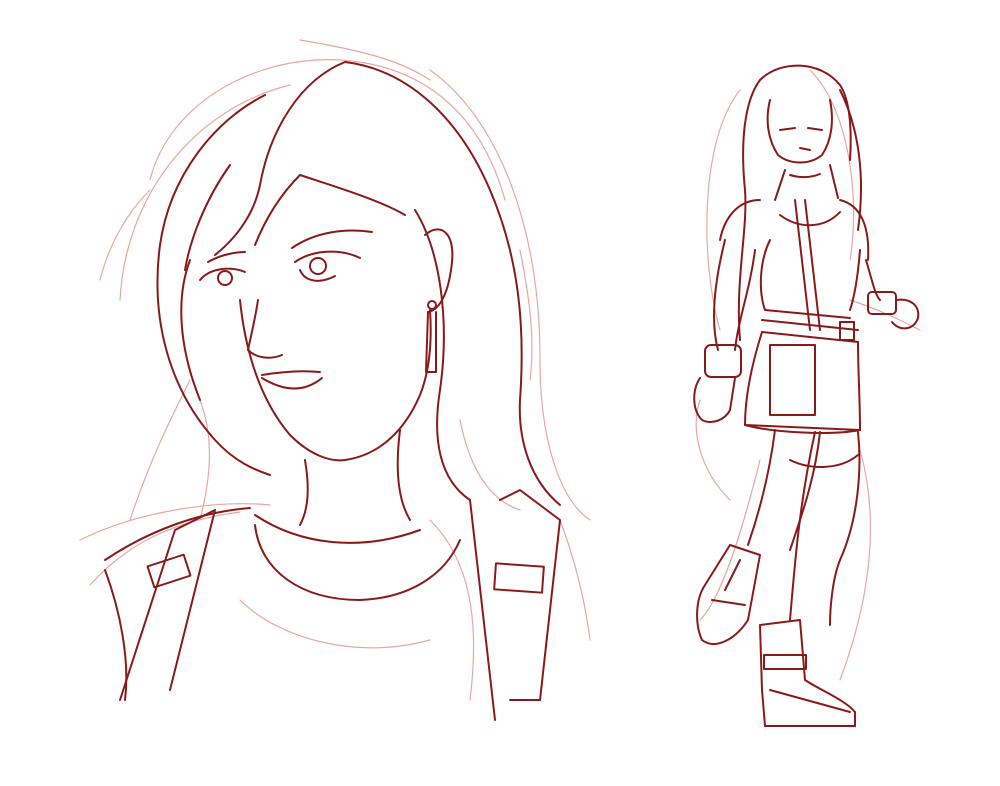  What do you see at coordinates (326, 350) in the screenshot?
I see `portrait-face` at bounding box center [326, 350].